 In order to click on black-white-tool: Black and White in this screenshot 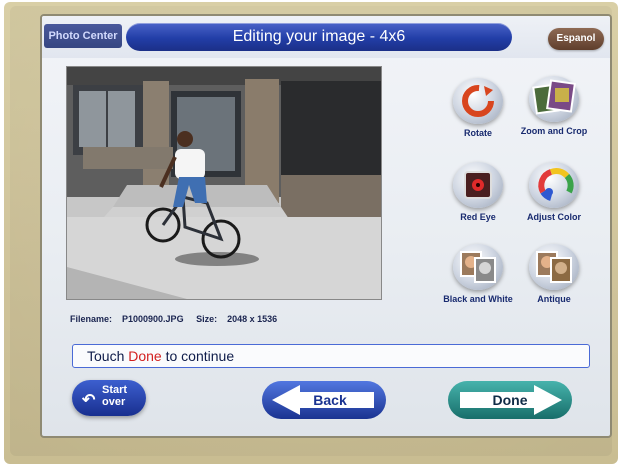, I will do `click(478, 274)`.